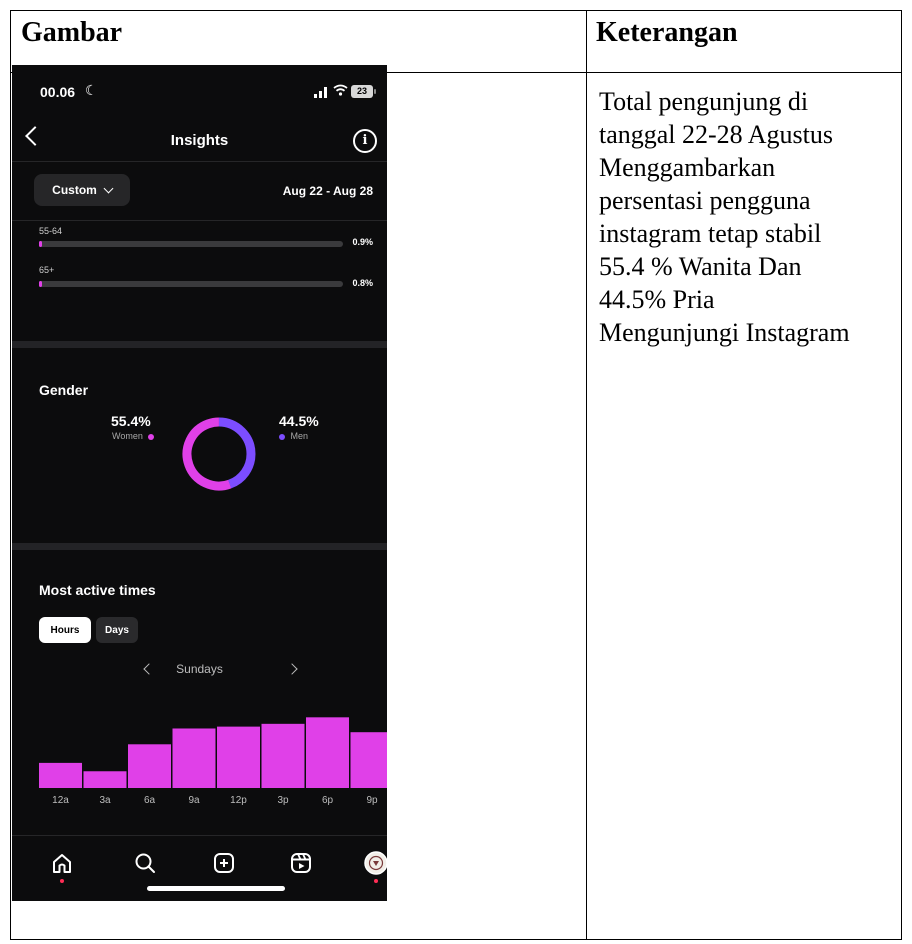 The width and height of the screenshot is (912, 944). What do you see at coordinates (375, 91) in the screenshot?
I see `battery-tip` at bounding box center [375, 91].